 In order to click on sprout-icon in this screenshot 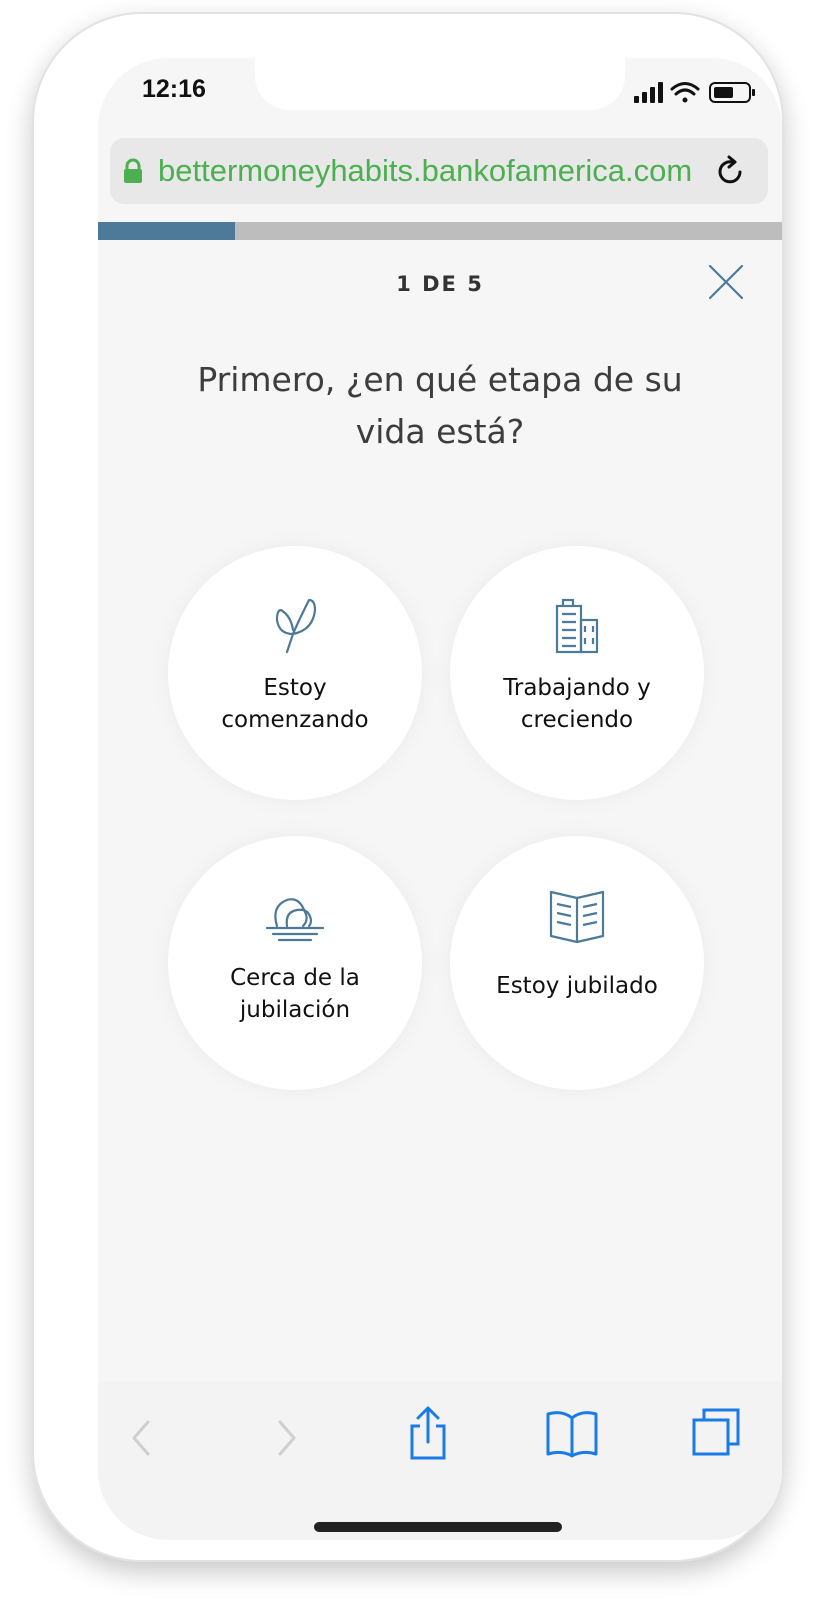, I will do `click(296, 626)`.